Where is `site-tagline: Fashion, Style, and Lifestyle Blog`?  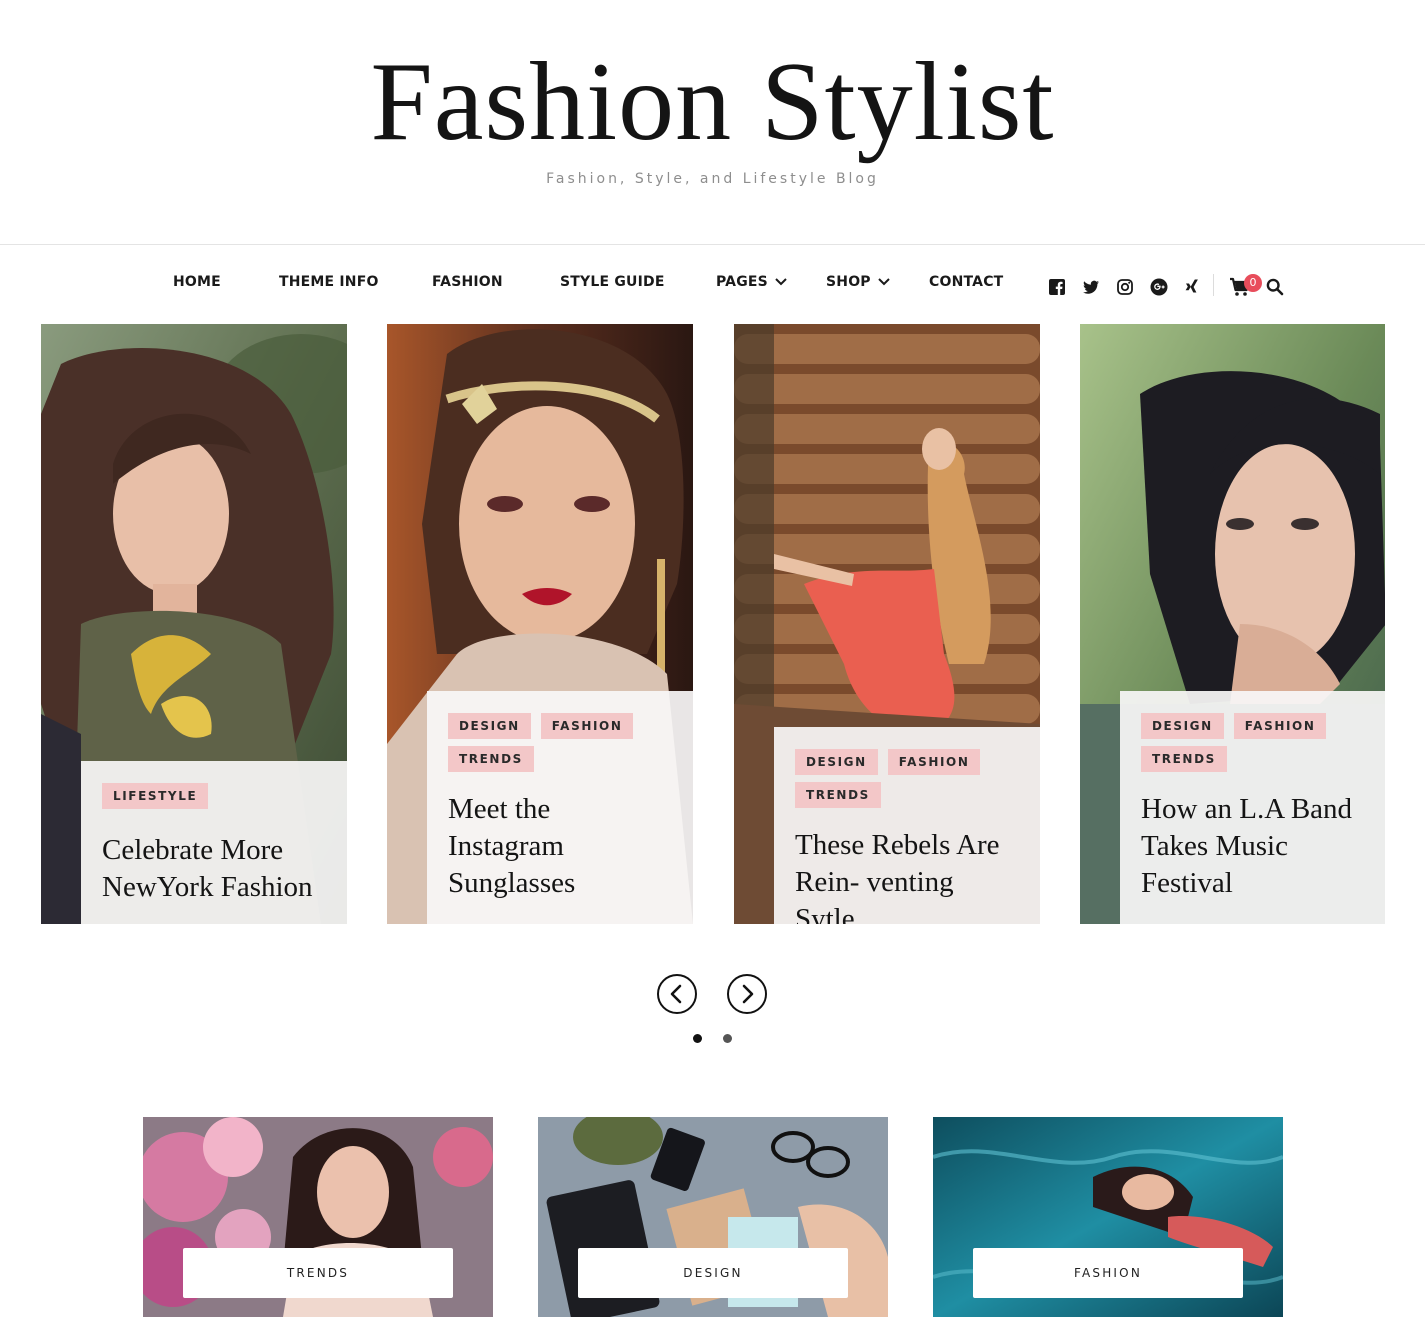
site-tagline: Fashion, Style, and Lifestyle Blog is located at coordinates (712, 179).